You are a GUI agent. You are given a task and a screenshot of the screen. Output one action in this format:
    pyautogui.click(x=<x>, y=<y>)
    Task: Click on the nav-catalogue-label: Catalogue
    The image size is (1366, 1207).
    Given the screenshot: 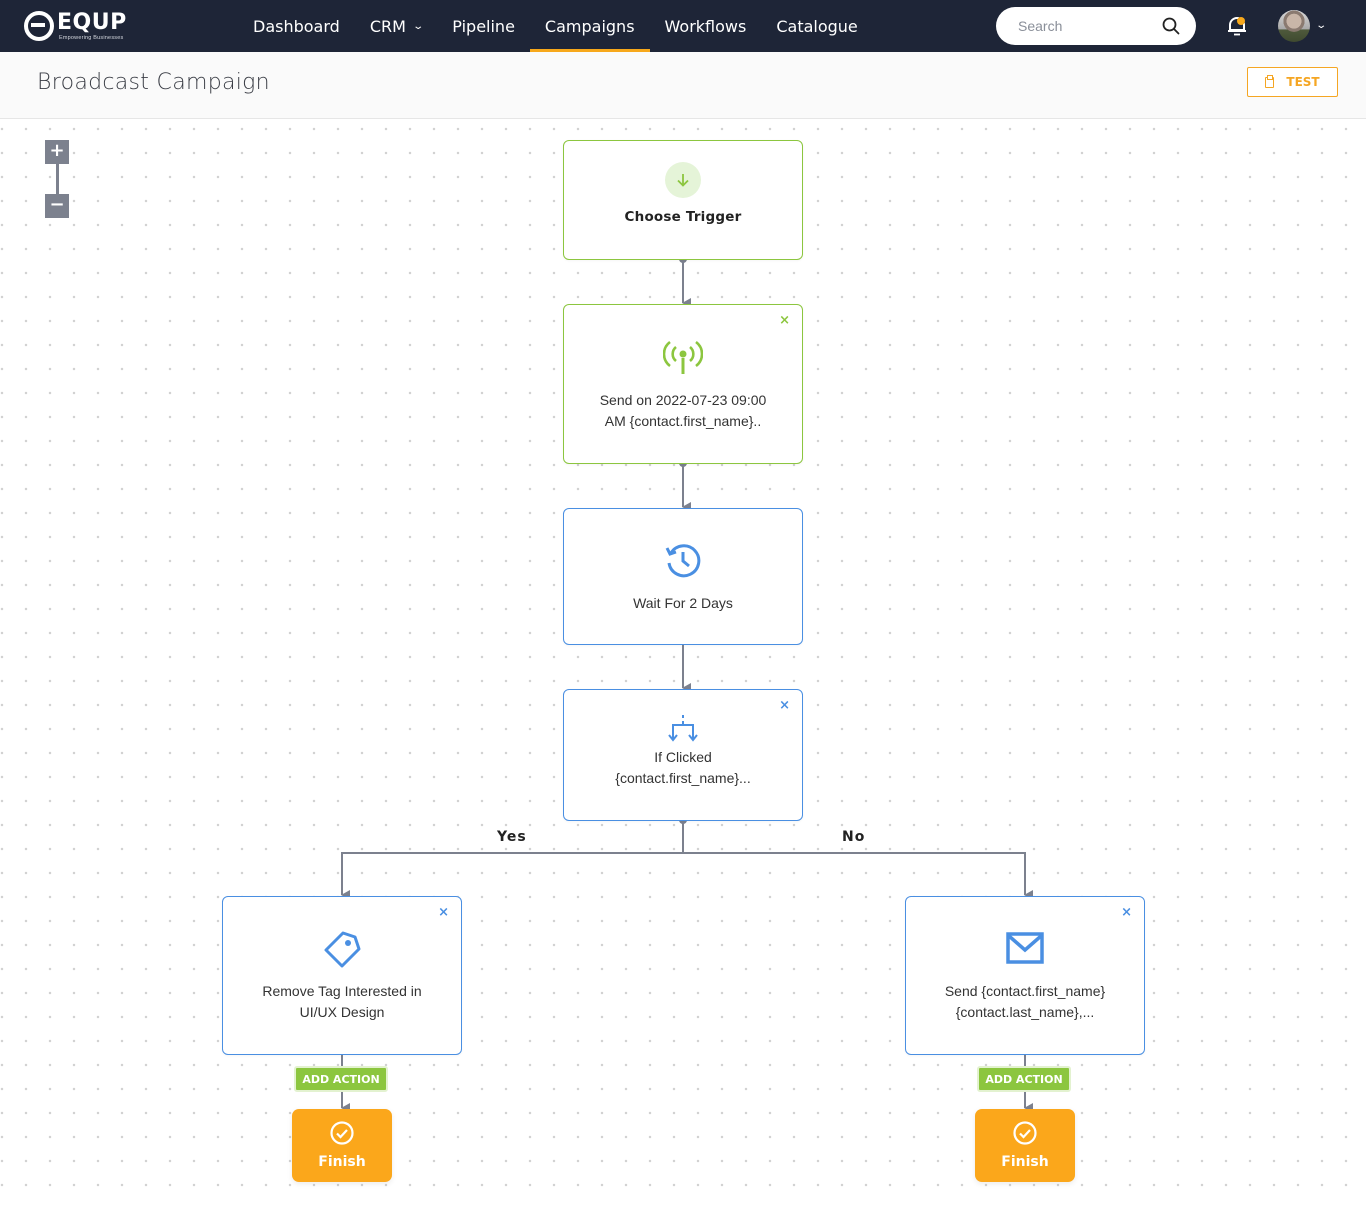 What is the action you would take?
    pyautogui.click(x=817, y=26)
    